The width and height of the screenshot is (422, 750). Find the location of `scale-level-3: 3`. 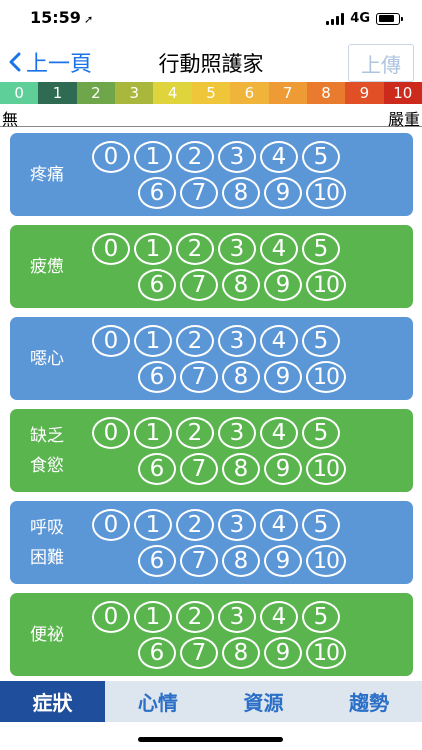

scale-level-3: 3 is located at coordinates (134, 93).